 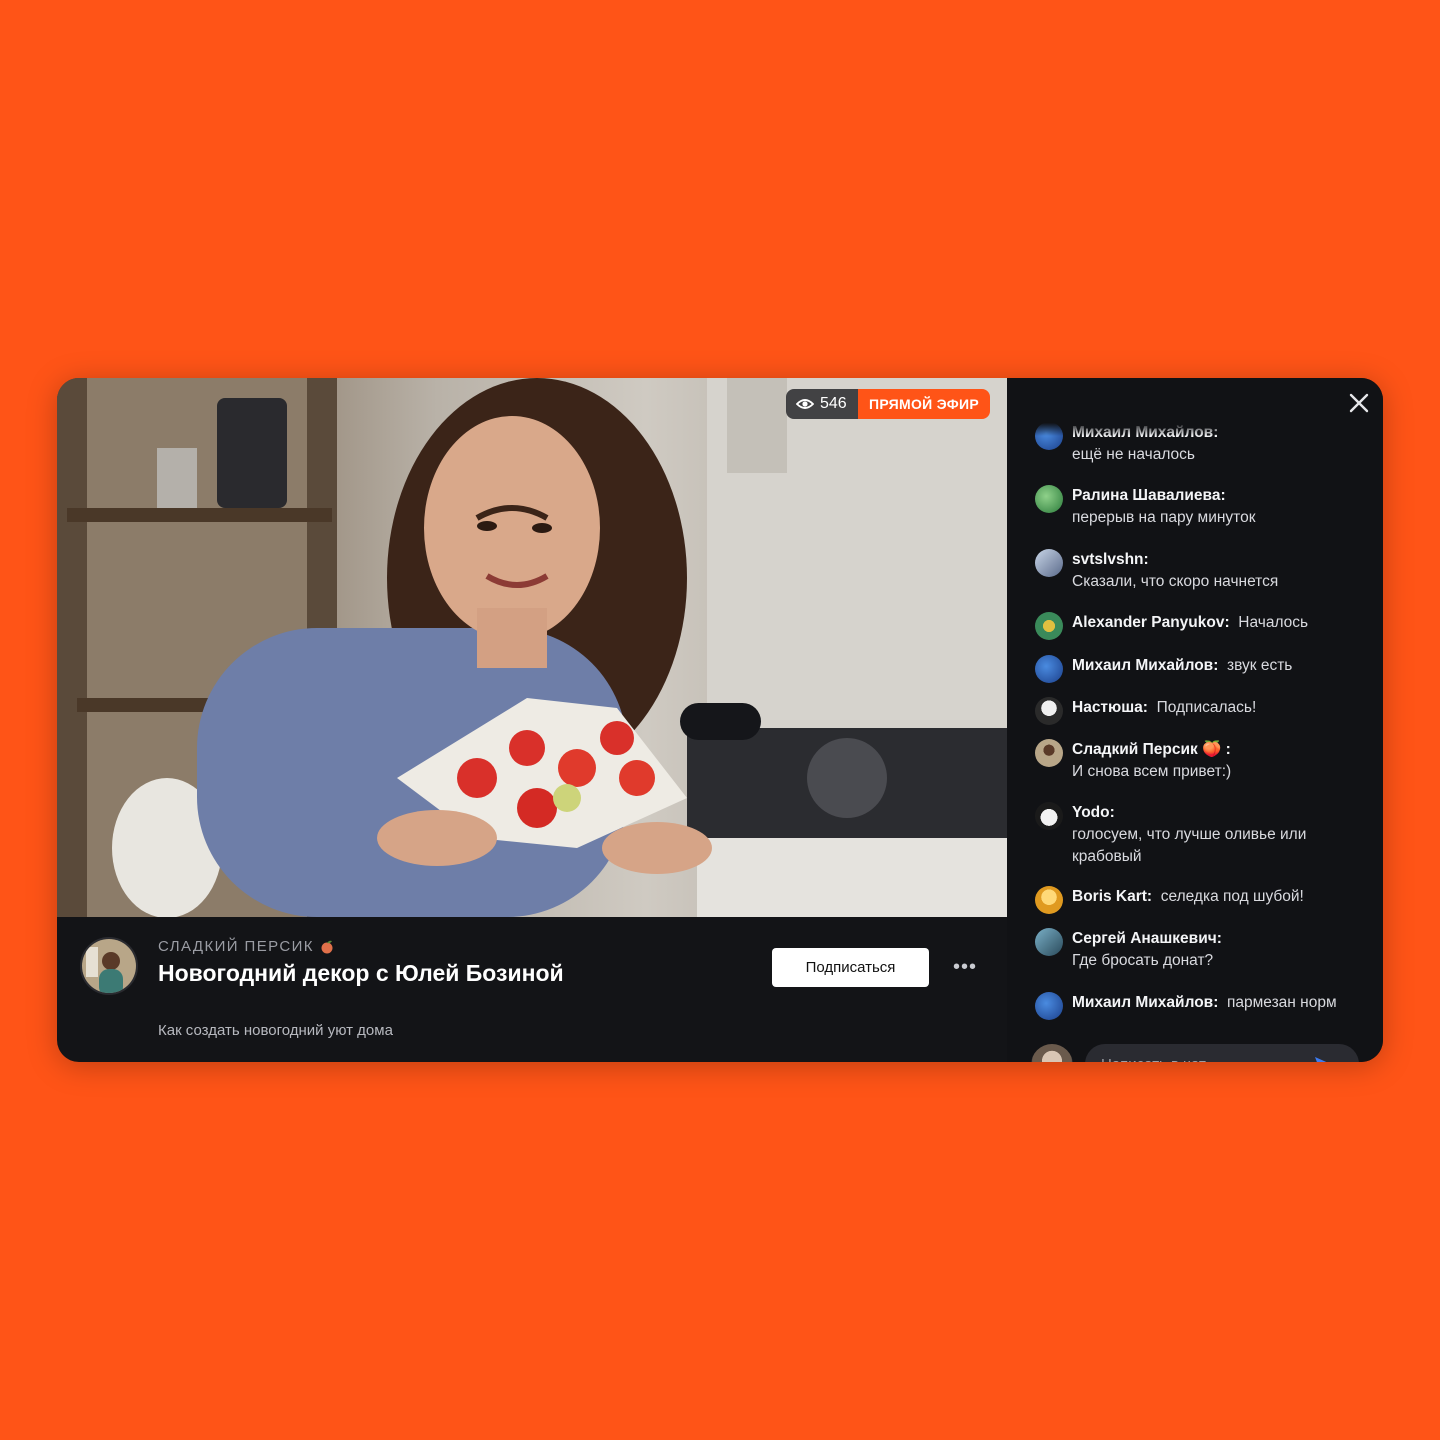 I want to click on chat-text: перерыв на пару минуток, so click(x=1164, y=517).